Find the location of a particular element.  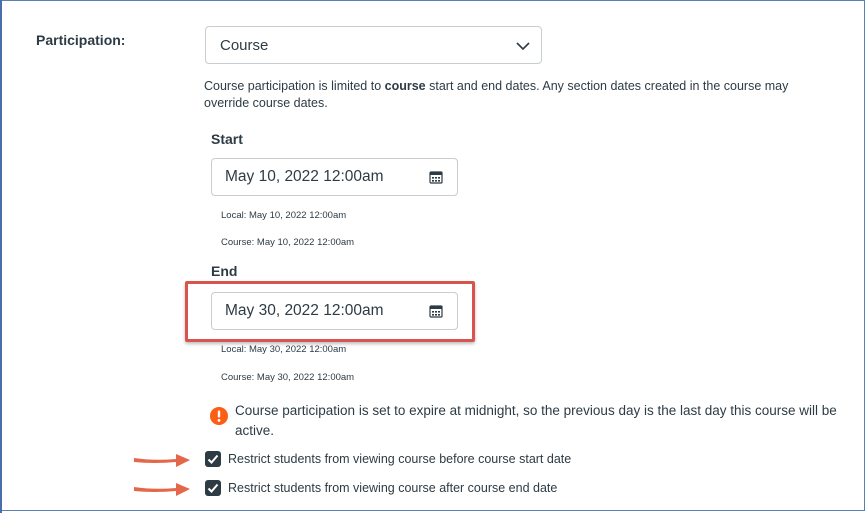

participation-label: Participation: is located at coordinates (81, 40).